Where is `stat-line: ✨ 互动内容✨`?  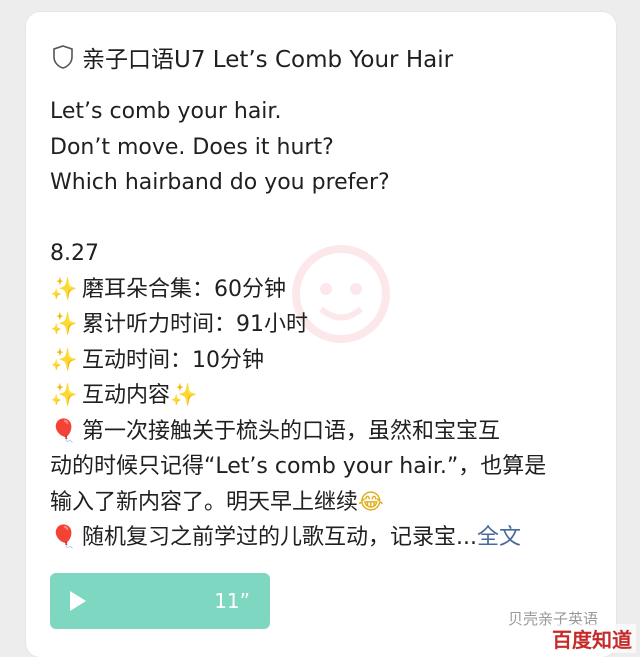
stat-line: ✨ 互动内容✨ is located at coordinates (330, 396).